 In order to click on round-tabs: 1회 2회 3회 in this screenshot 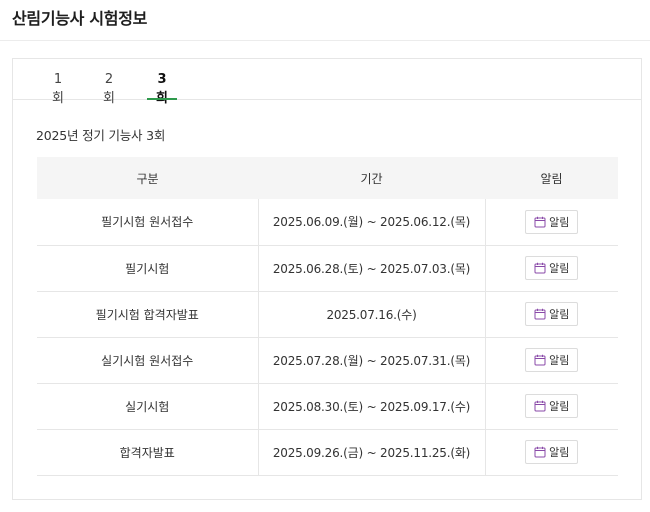, I will do `click(327, 82)`.